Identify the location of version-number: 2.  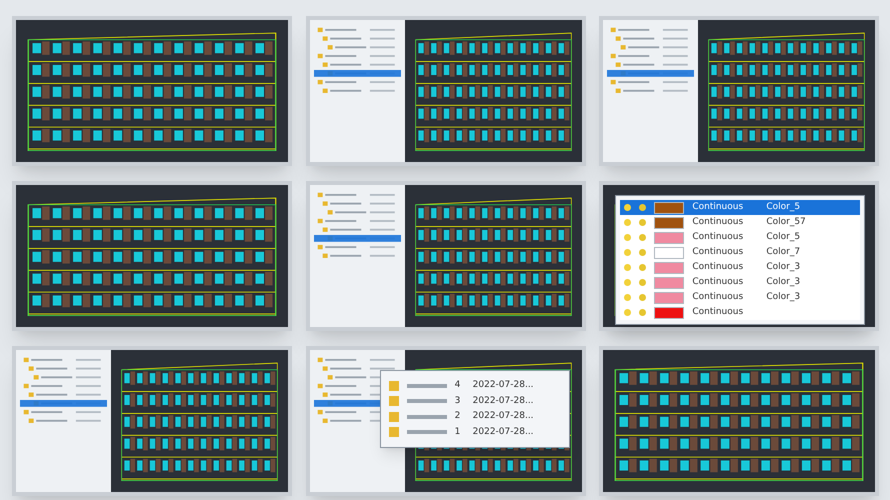
(458, 416).